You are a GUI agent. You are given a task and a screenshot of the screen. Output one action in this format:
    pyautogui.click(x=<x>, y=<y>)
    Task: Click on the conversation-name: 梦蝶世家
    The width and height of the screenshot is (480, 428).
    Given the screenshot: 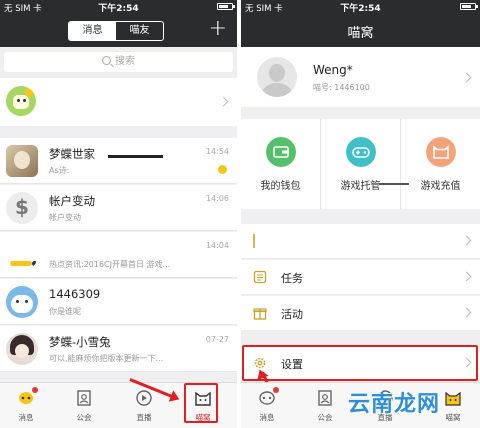 What is the action you would take?
    pyautogui.click(x=72, y=154)
    